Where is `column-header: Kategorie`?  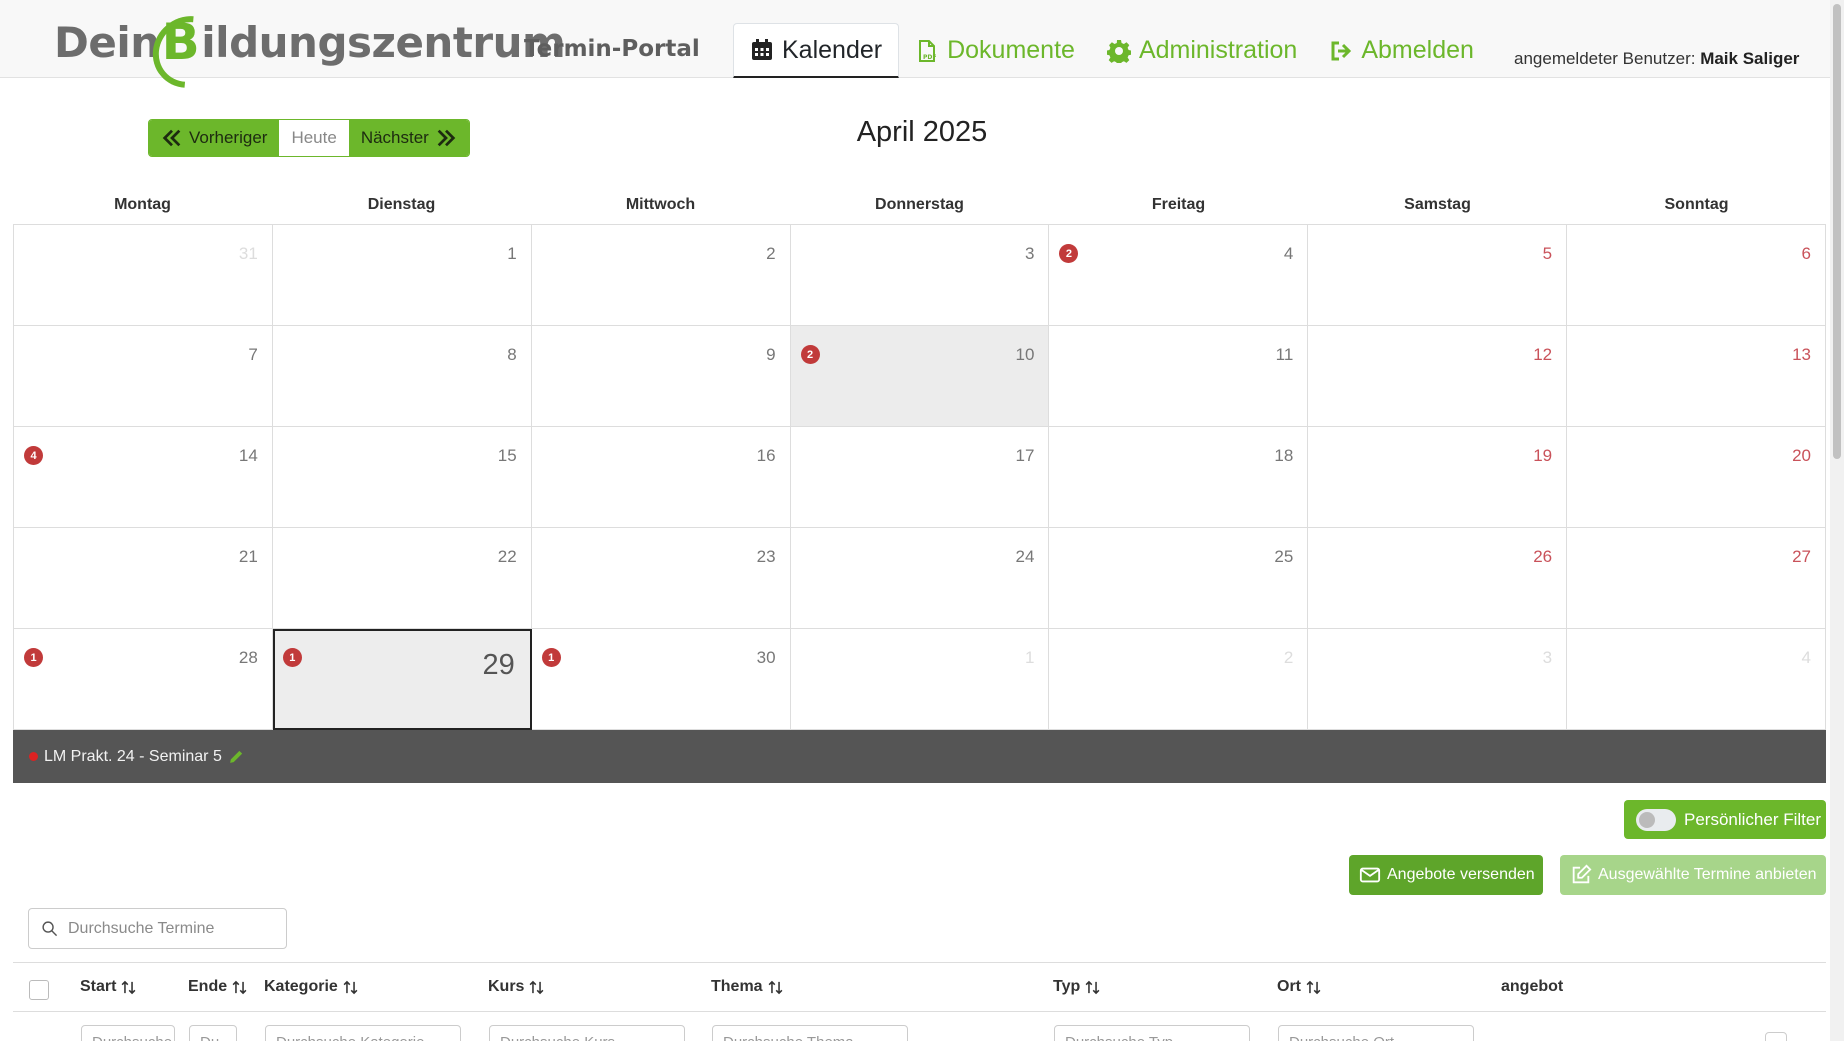 column-header: Kategorie is located at coordinates (311, 987).